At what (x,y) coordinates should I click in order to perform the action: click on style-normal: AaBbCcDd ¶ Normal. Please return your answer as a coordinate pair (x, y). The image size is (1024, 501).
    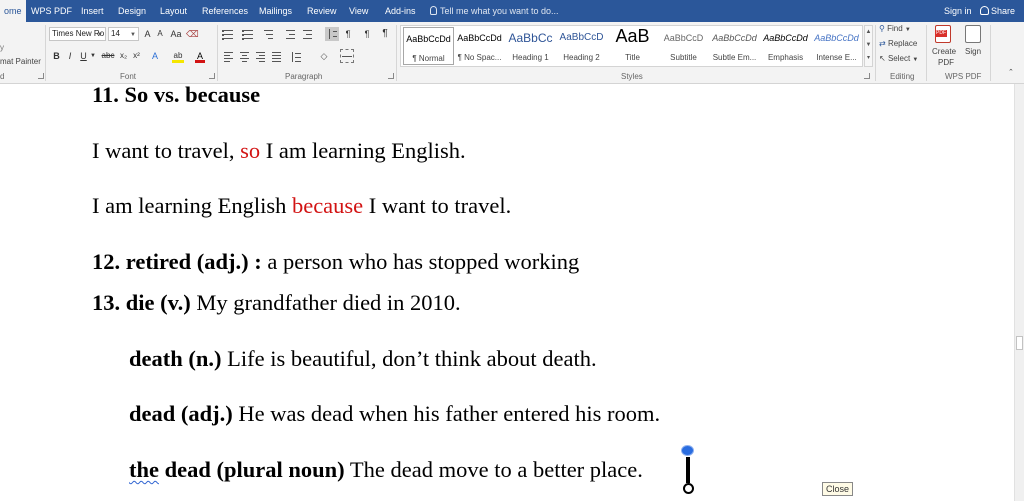
    Looking at the image, I should click on (428, 46).